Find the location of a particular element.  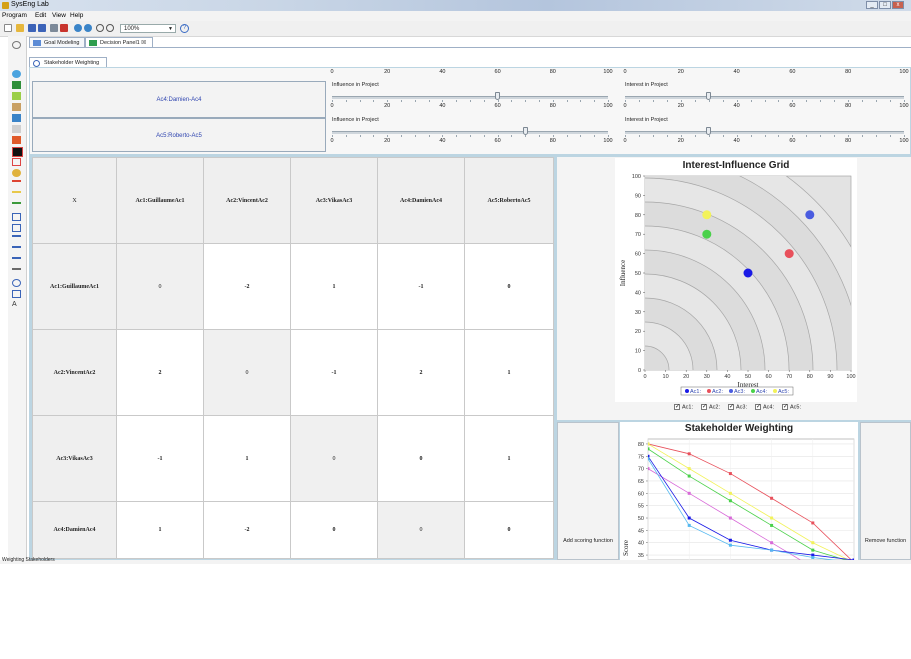

new-file-icon is located at coordinates (8, 28).